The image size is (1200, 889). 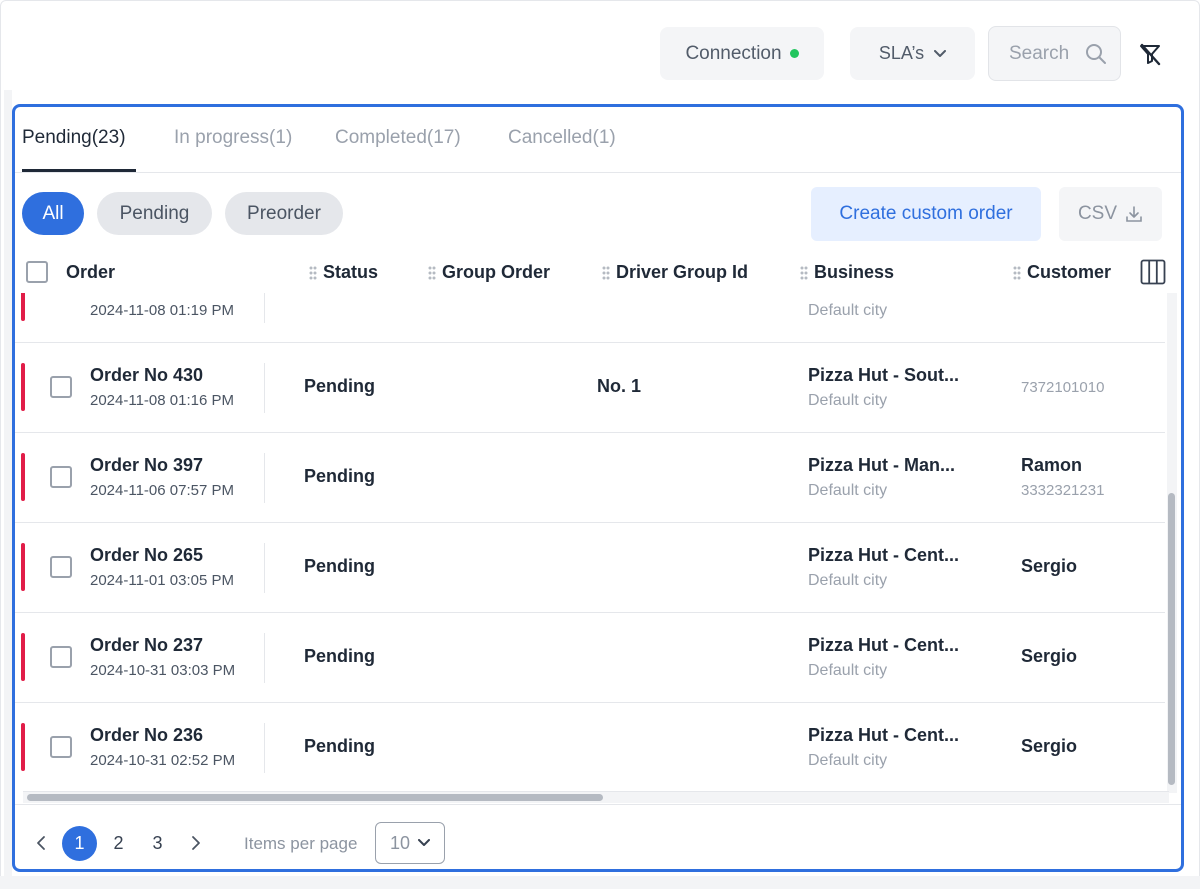 I want to click on customer-phone: 7372101010, so click(x=1063, y=387).